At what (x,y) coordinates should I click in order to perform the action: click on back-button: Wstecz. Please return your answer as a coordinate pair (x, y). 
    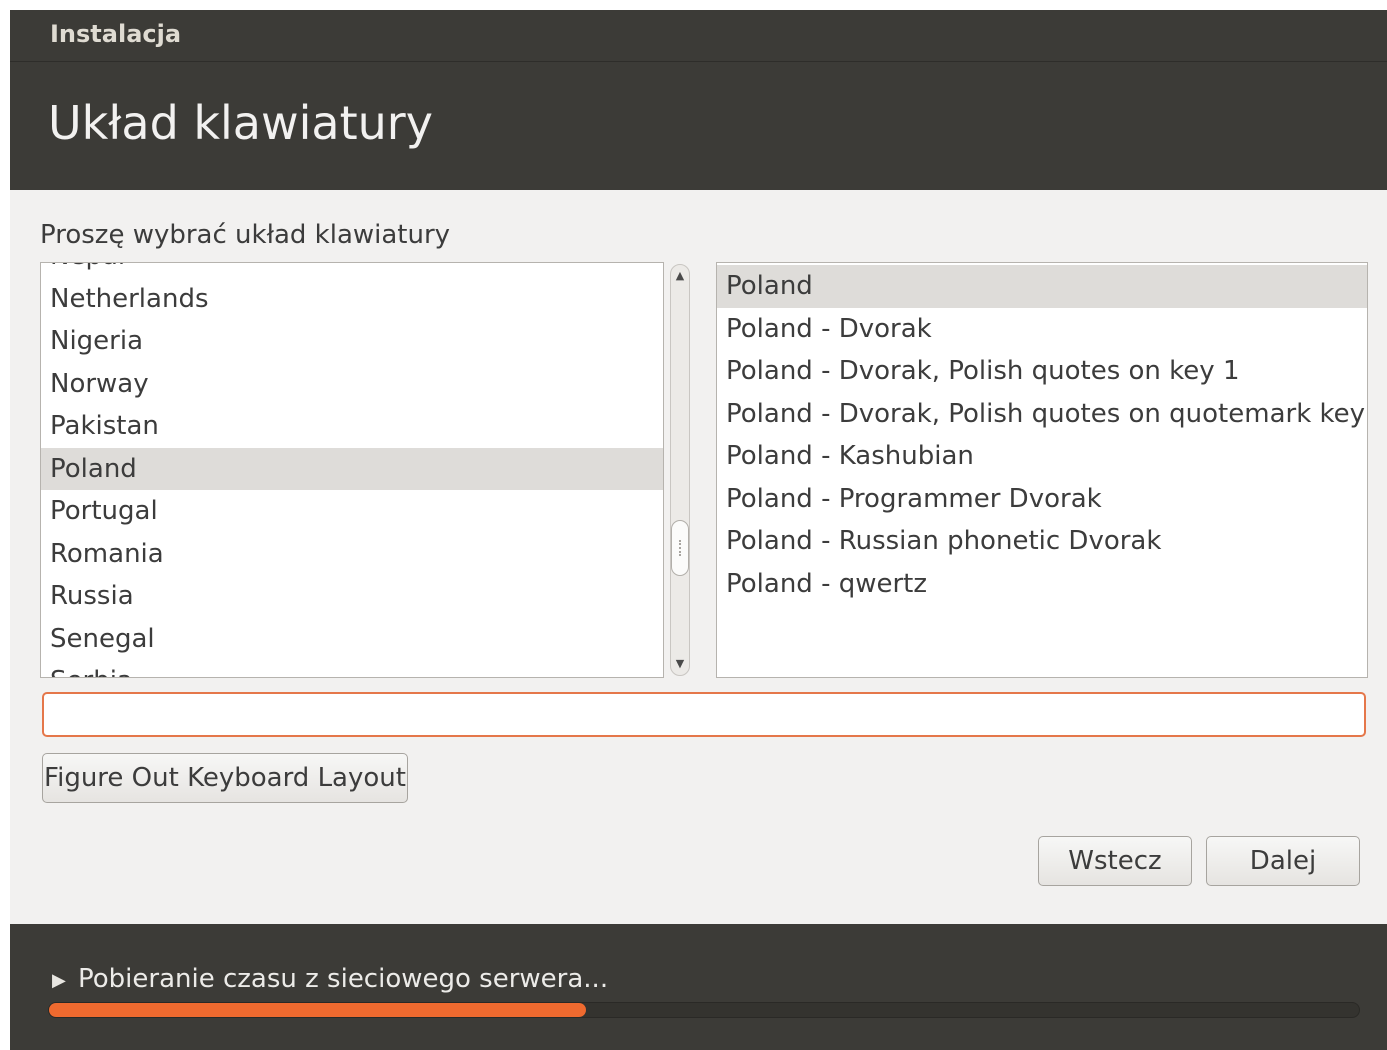
    Looking at the image, I should click on (1115, 861).